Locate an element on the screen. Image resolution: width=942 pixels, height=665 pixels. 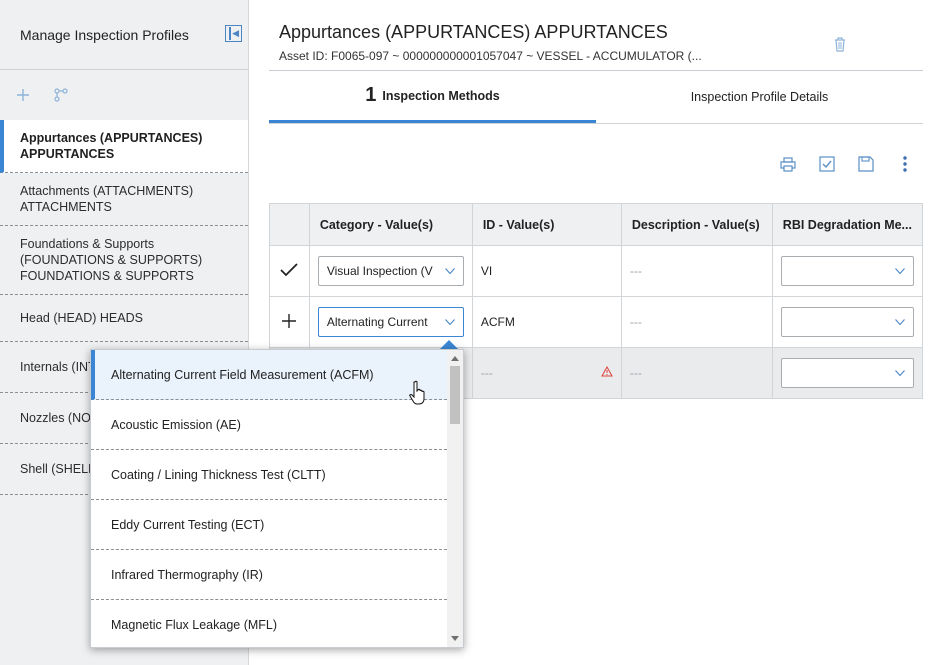
add-icon is located at coordinates (23, 95).